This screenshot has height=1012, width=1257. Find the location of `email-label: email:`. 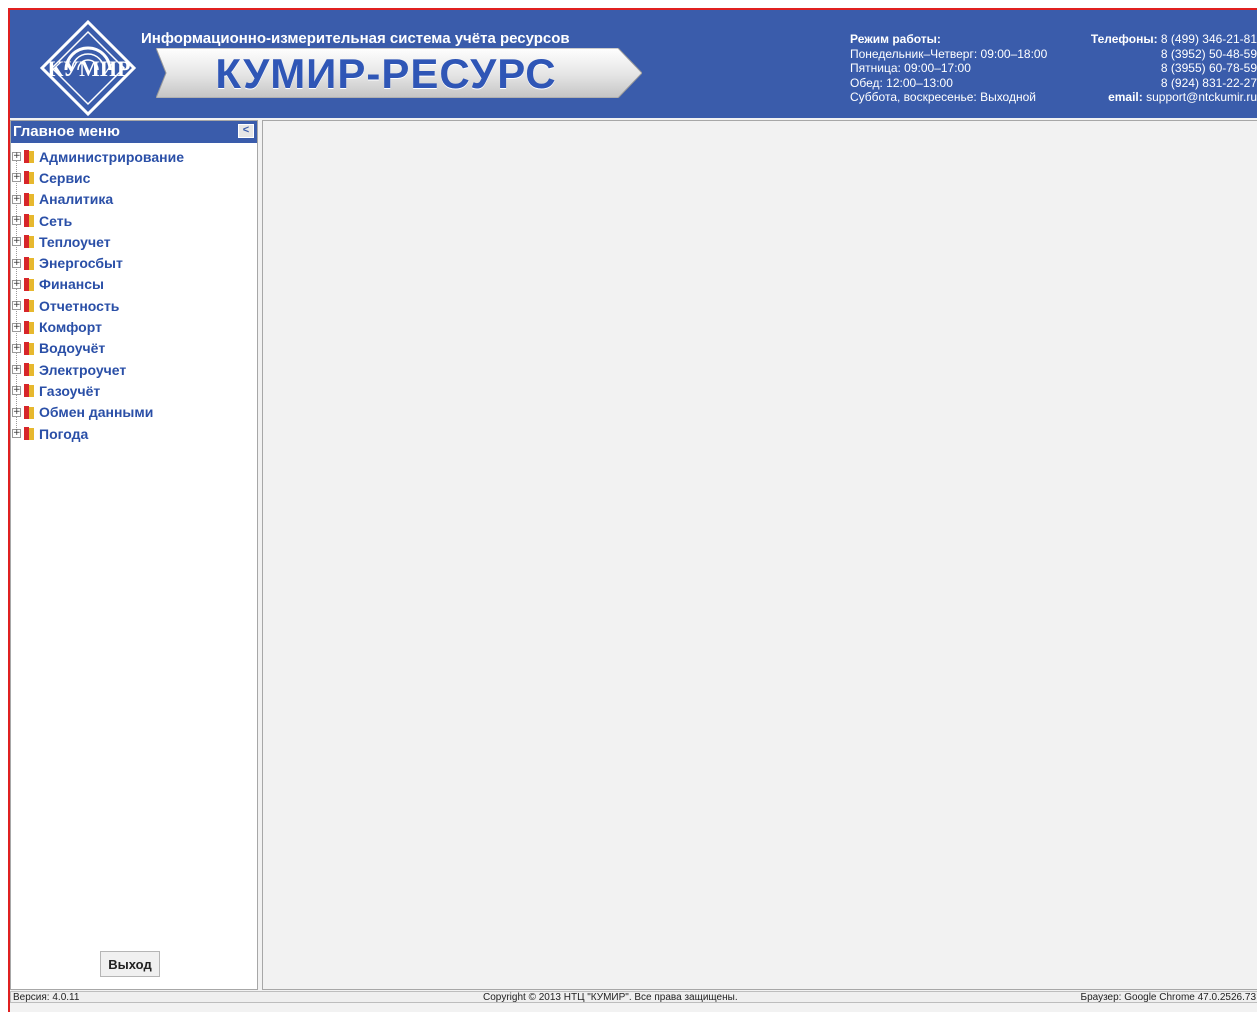

email-label: email: is located at coordinates (1125, 97).